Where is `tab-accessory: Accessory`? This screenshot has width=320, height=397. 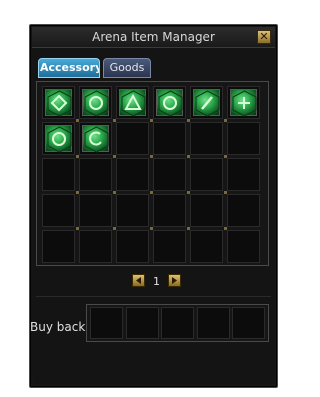 tab-accessory: Accessory is located at coordinates (69, 68).